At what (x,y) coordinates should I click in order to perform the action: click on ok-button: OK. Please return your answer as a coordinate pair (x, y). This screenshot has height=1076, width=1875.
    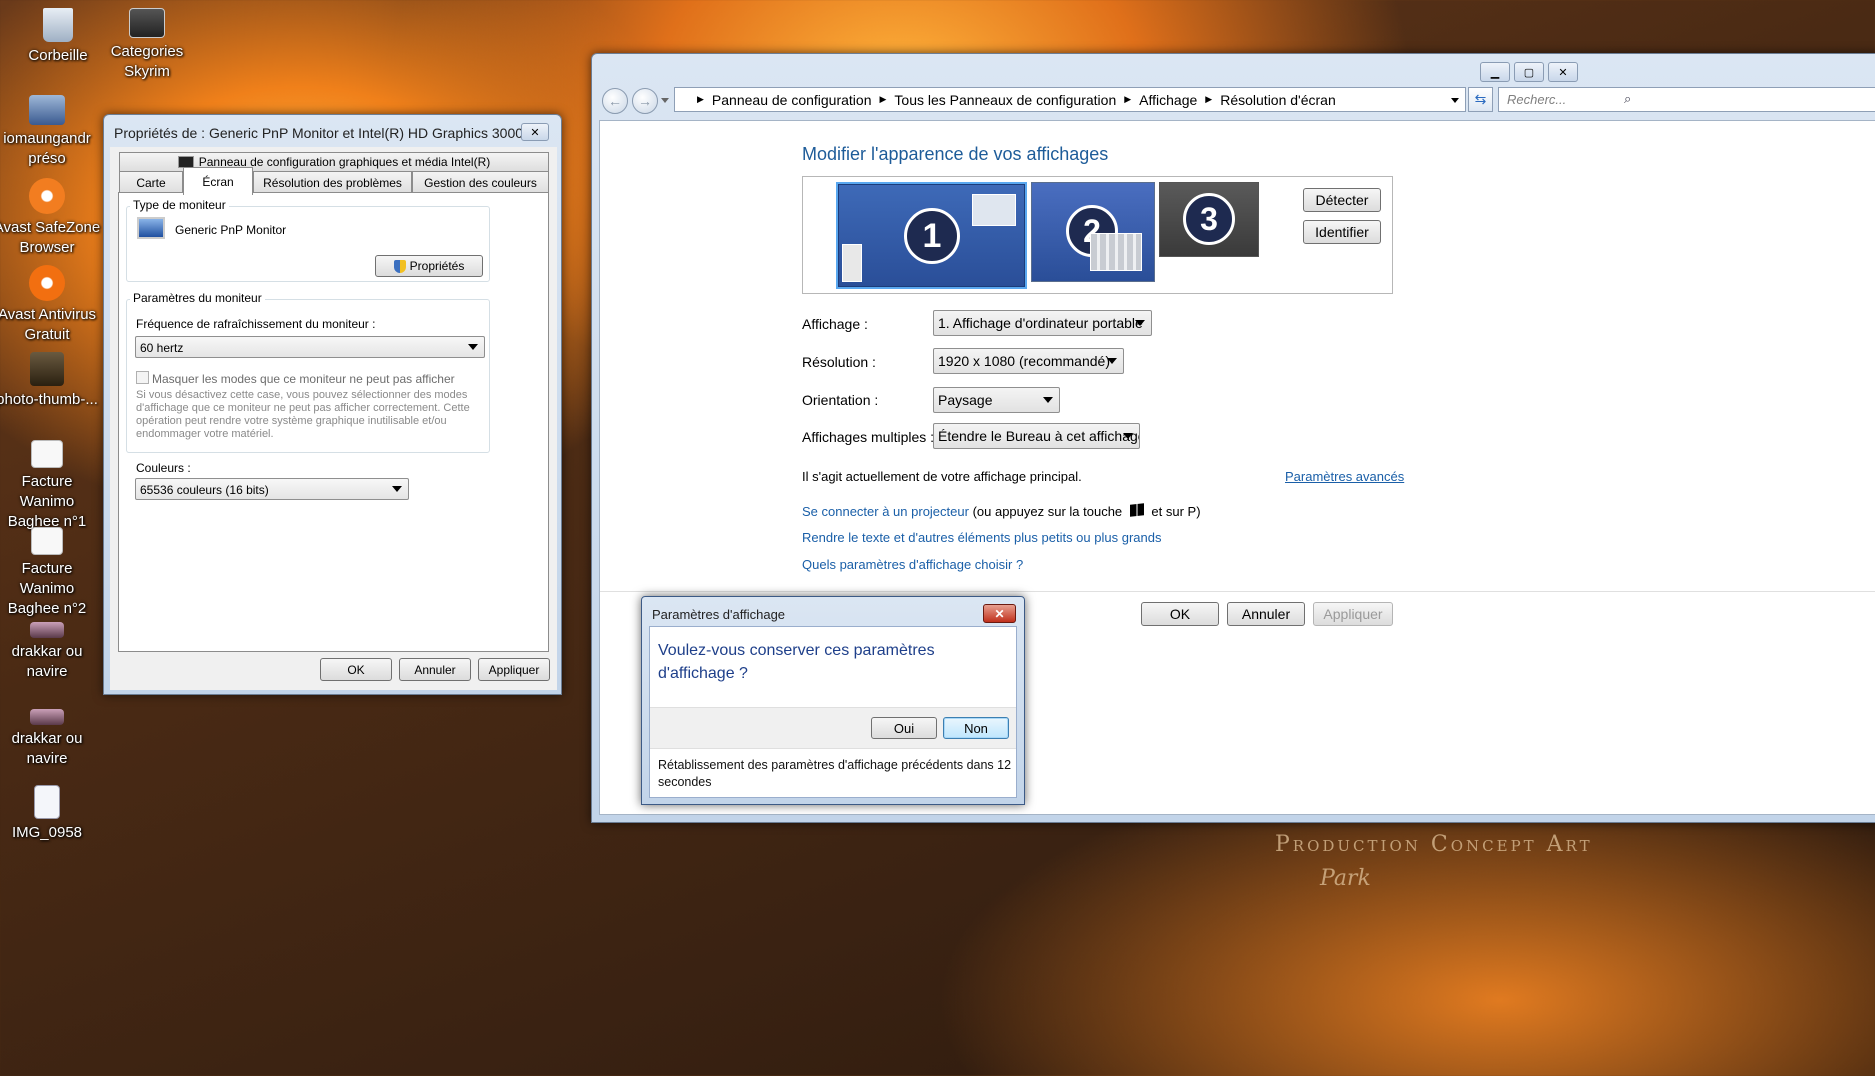
    Looking at the image, I should click on (1180, 614).